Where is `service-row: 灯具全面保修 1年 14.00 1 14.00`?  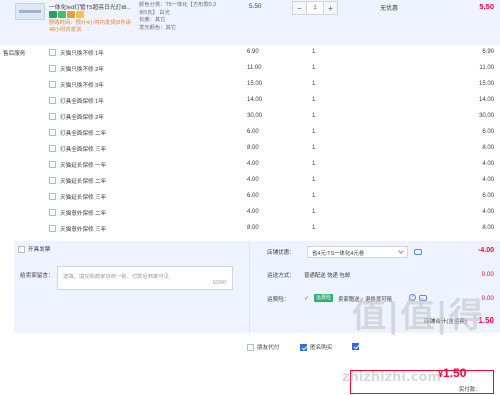
service-row: 灯具全面保修 1年 14.00 1 14.00 is located at coordinates (250, 102).